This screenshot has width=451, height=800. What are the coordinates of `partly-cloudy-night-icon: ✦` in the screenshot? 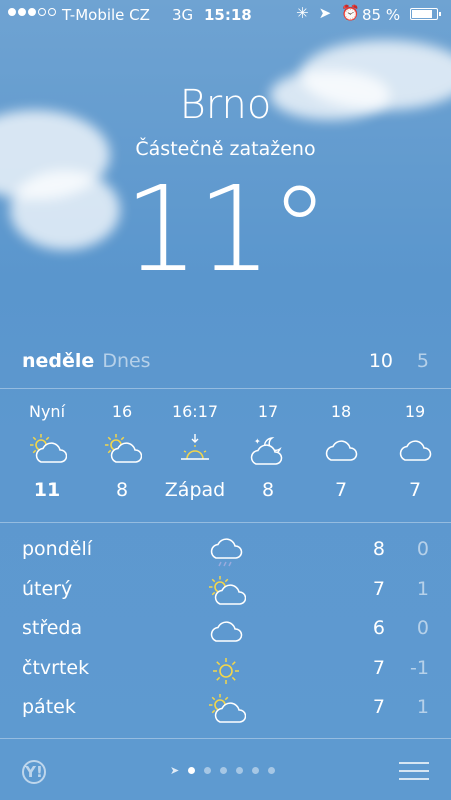 It's located at (266, 451).